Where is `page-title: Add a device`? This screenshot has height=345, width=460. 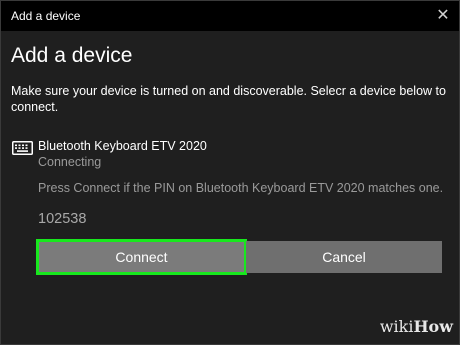
page-title: Add a device is located at coordinates (72, 55).